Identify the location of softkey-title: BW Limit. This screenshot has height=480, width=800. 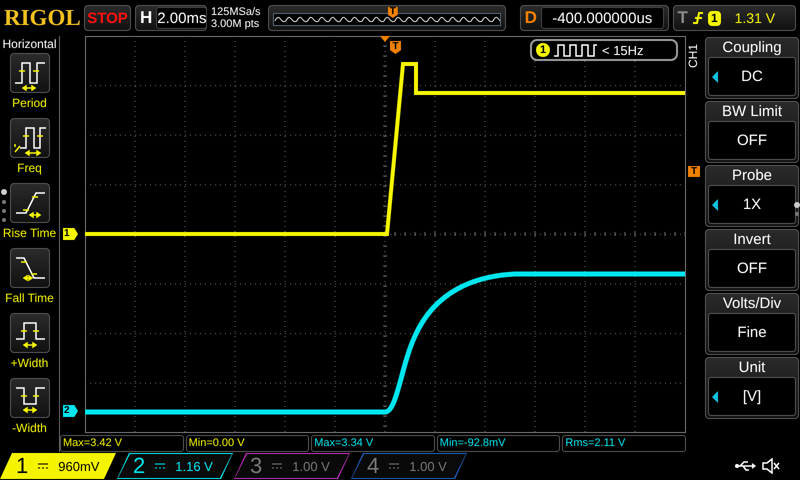
(752, 111).